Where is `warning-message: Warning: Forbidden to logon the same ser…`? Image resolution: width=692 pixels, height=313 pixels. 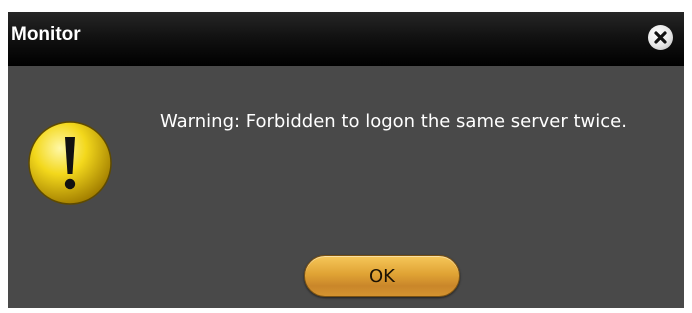
warning-message: Warning: Forbidden to logon the same ser… is located at coordinates (393, 121).